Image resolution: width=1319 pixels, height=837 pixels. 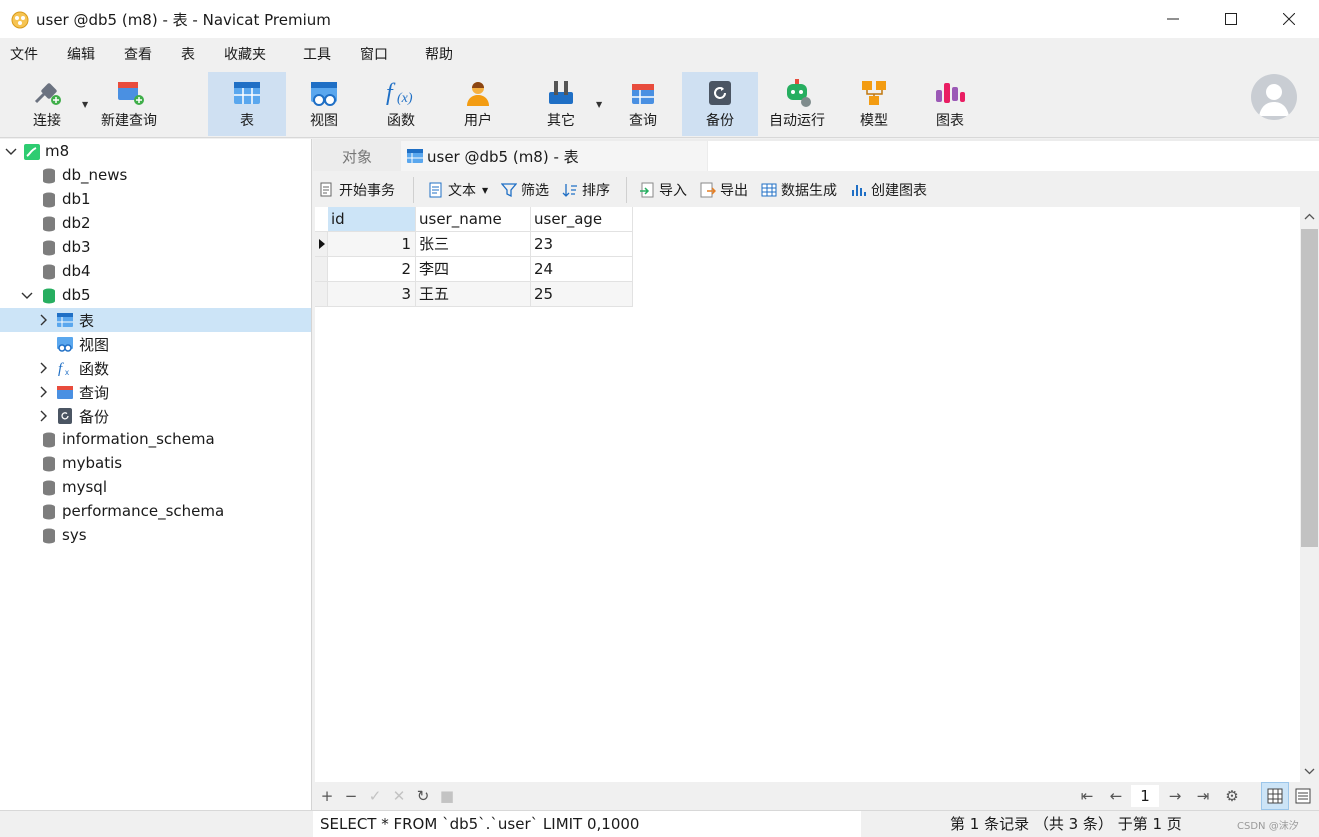 What do you see at coordinates (1309, 388) in the screenshot?
I see `scrollbar-thumb` at bounding box center [1309, 388].